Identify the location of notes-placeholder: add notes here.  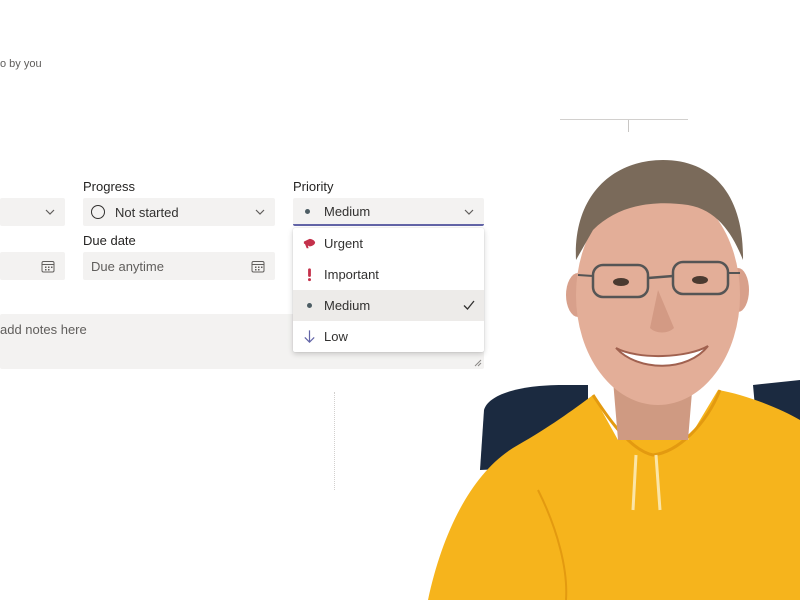
(43, 329).